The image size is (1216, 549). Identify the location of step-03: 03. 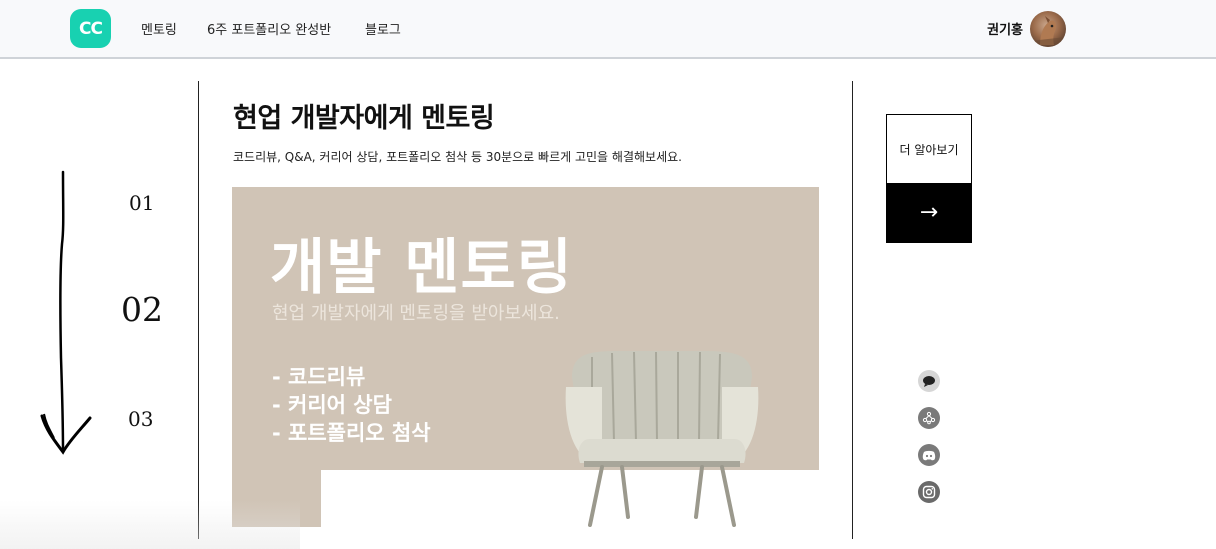
(141, 419).